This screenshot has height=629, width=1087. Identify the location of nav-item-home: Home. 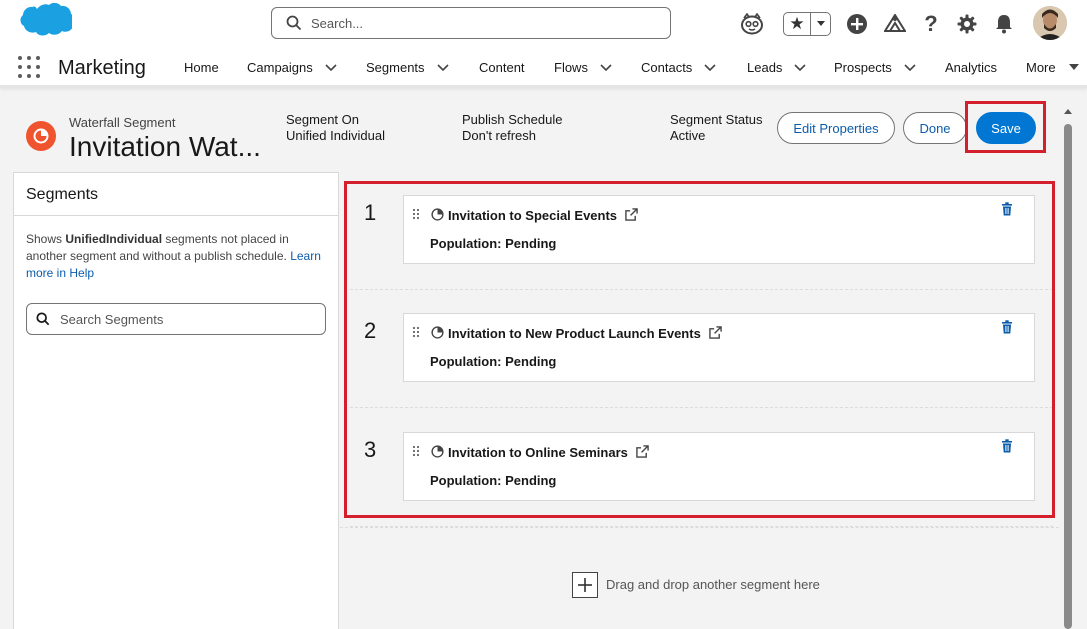
(201, 67).